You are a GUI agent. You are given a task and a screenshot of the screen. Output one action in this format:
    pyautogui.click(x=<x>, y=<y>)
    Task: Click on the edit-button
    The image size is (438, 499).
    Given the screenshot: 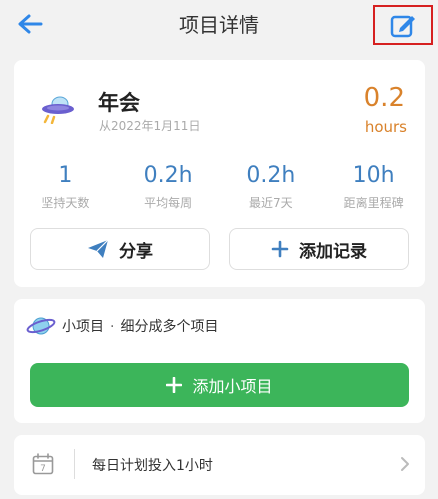 What is the action you would take?
    pyautogui.click(x=403, y=25)
    